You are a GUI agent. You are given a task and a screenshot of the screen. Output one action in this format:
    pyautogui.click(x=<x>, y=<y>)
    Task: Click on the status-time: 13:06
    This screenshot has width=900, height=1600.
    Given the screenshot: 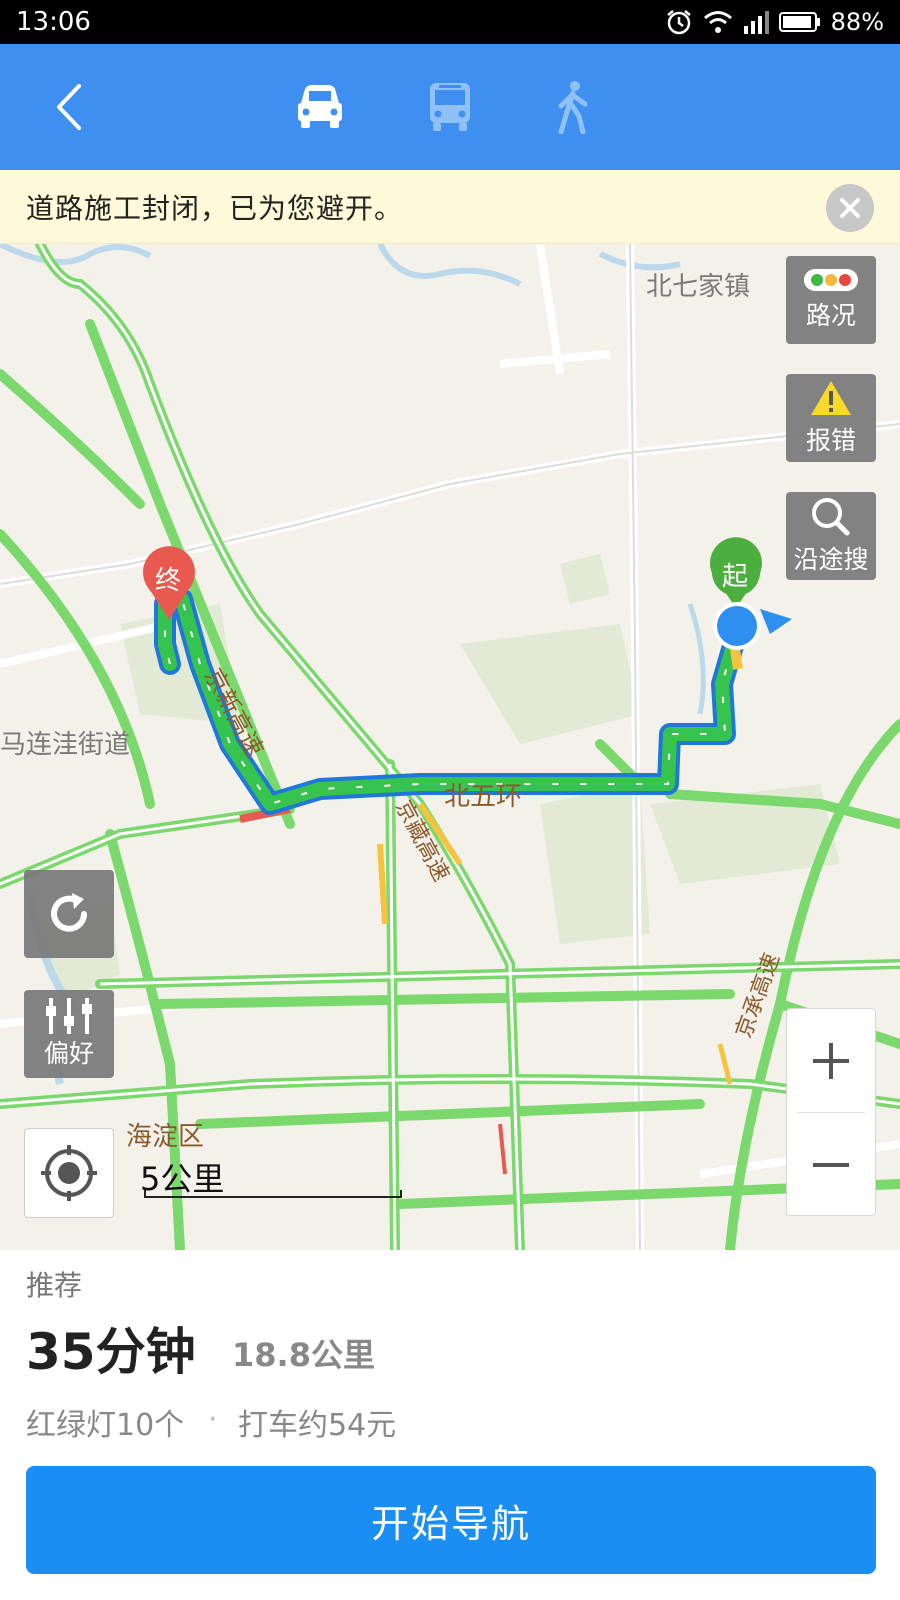 What is the action you would take?
    pyautogui.click(x=53, y=22)
    